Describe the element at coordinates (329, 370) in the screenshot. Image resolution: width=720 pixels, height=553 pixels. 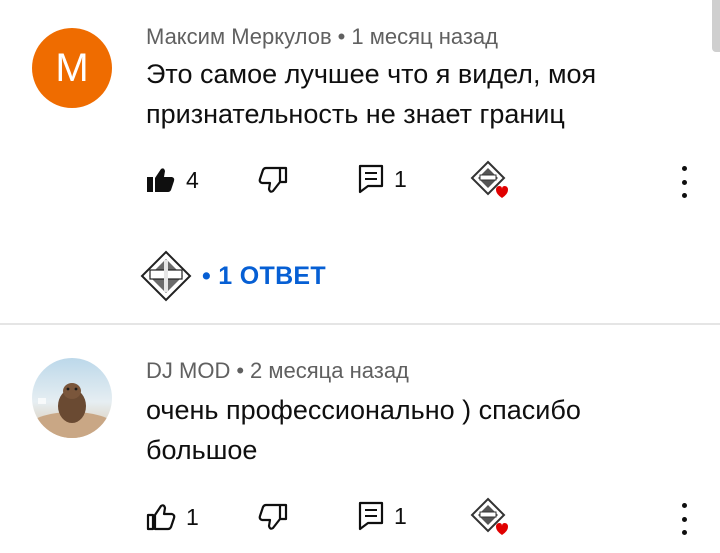
I see `comment-time: 2 месяца назад` at that location.